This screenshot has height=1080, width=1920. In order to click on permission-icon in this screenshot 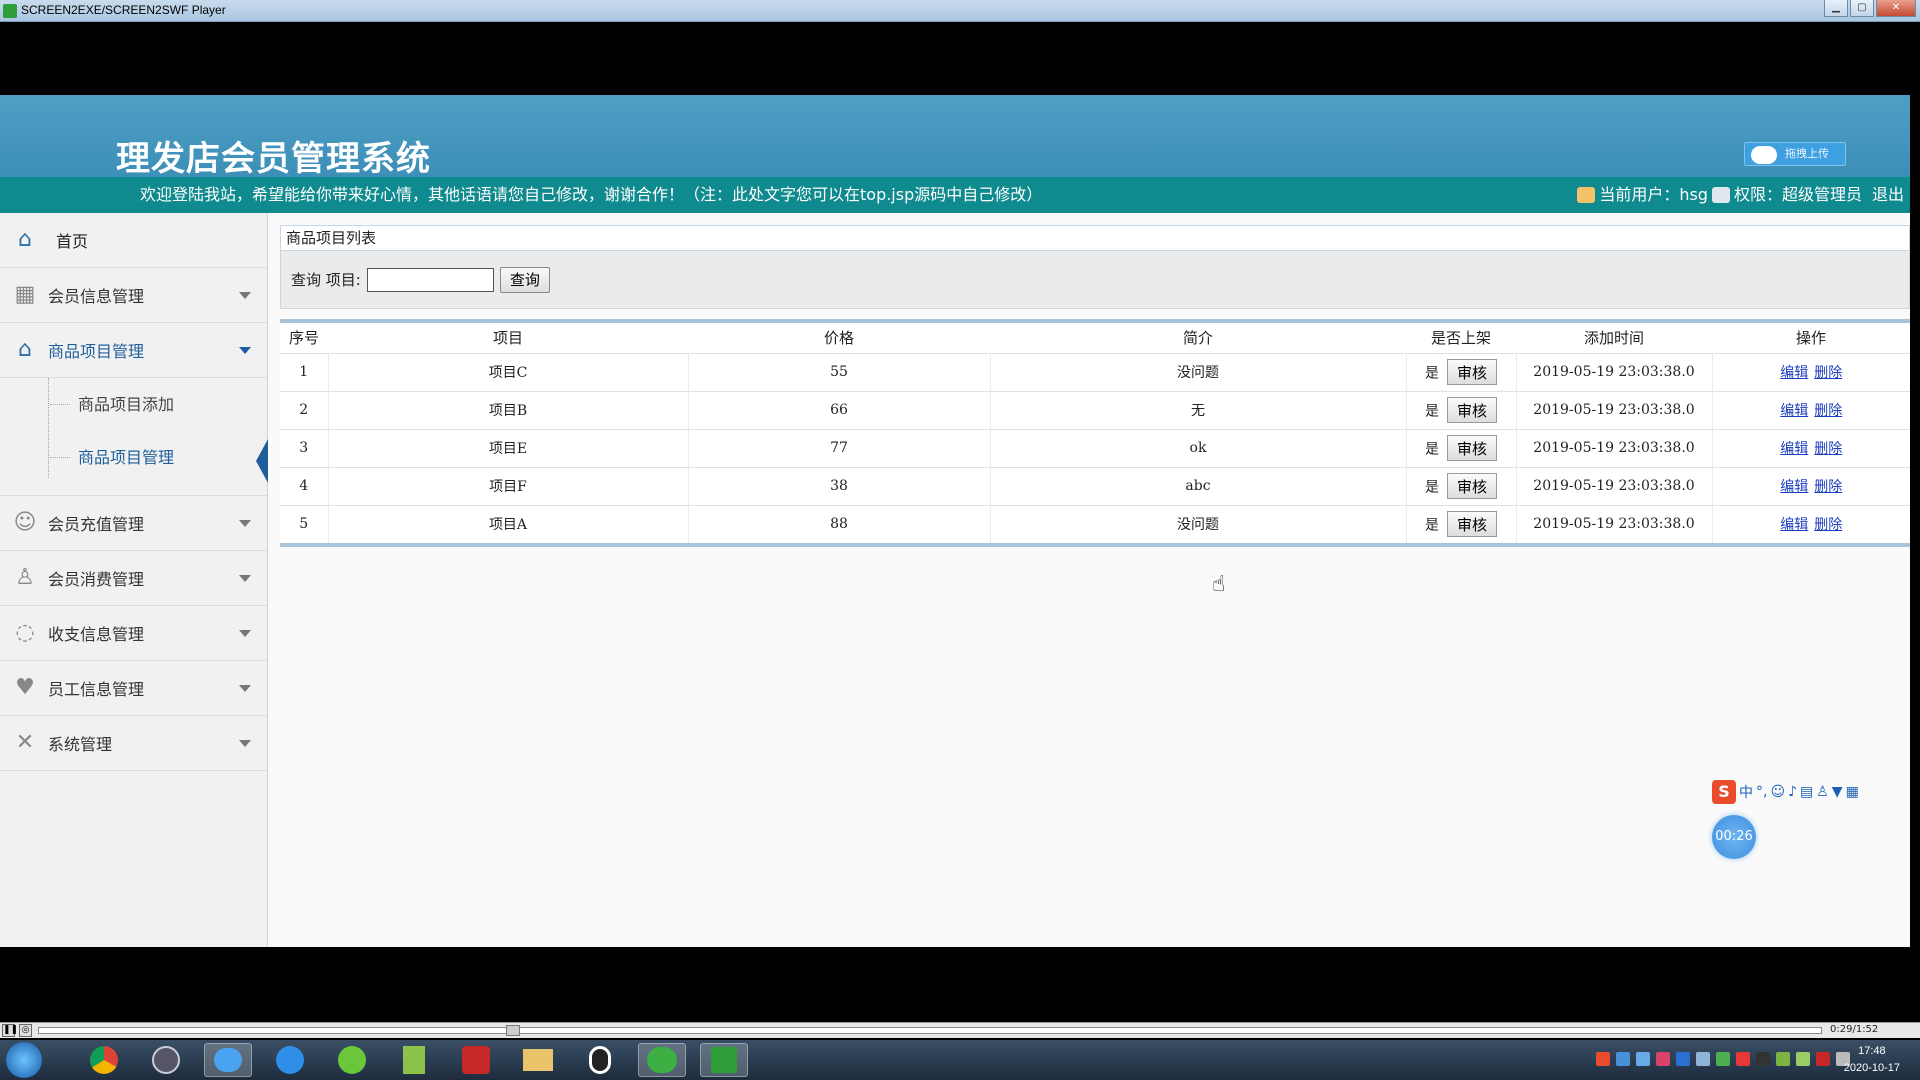, I will do `click(1720, 195)`.